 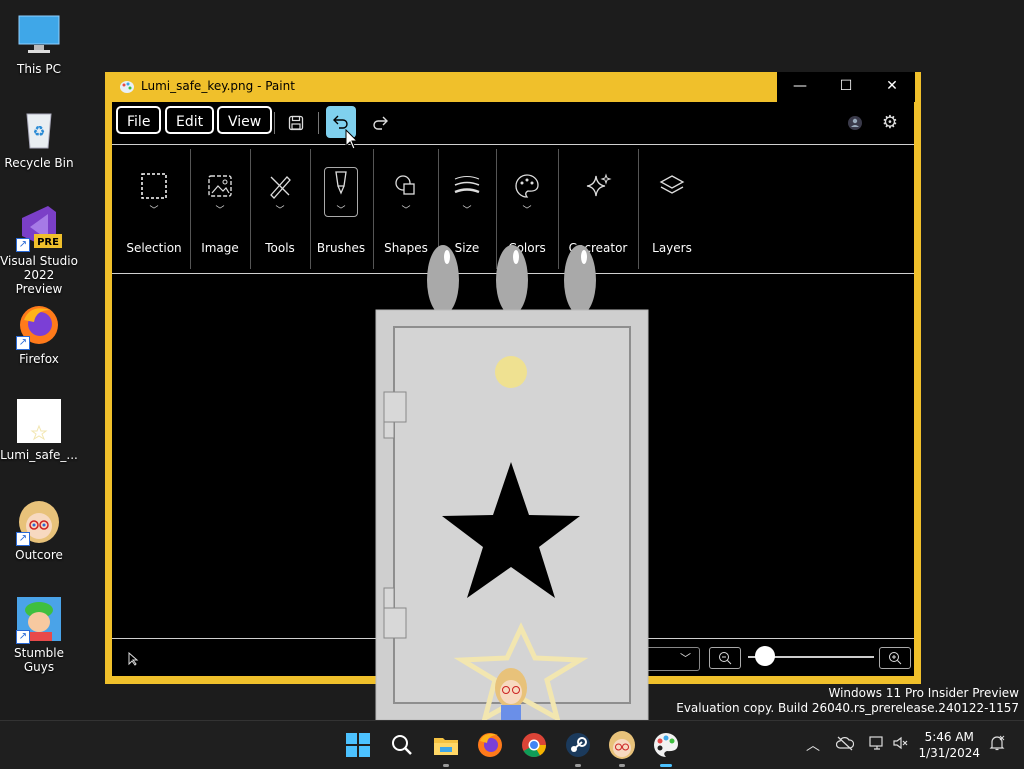 I want to click on zoom-out-icon, so click(x=725, y=658).